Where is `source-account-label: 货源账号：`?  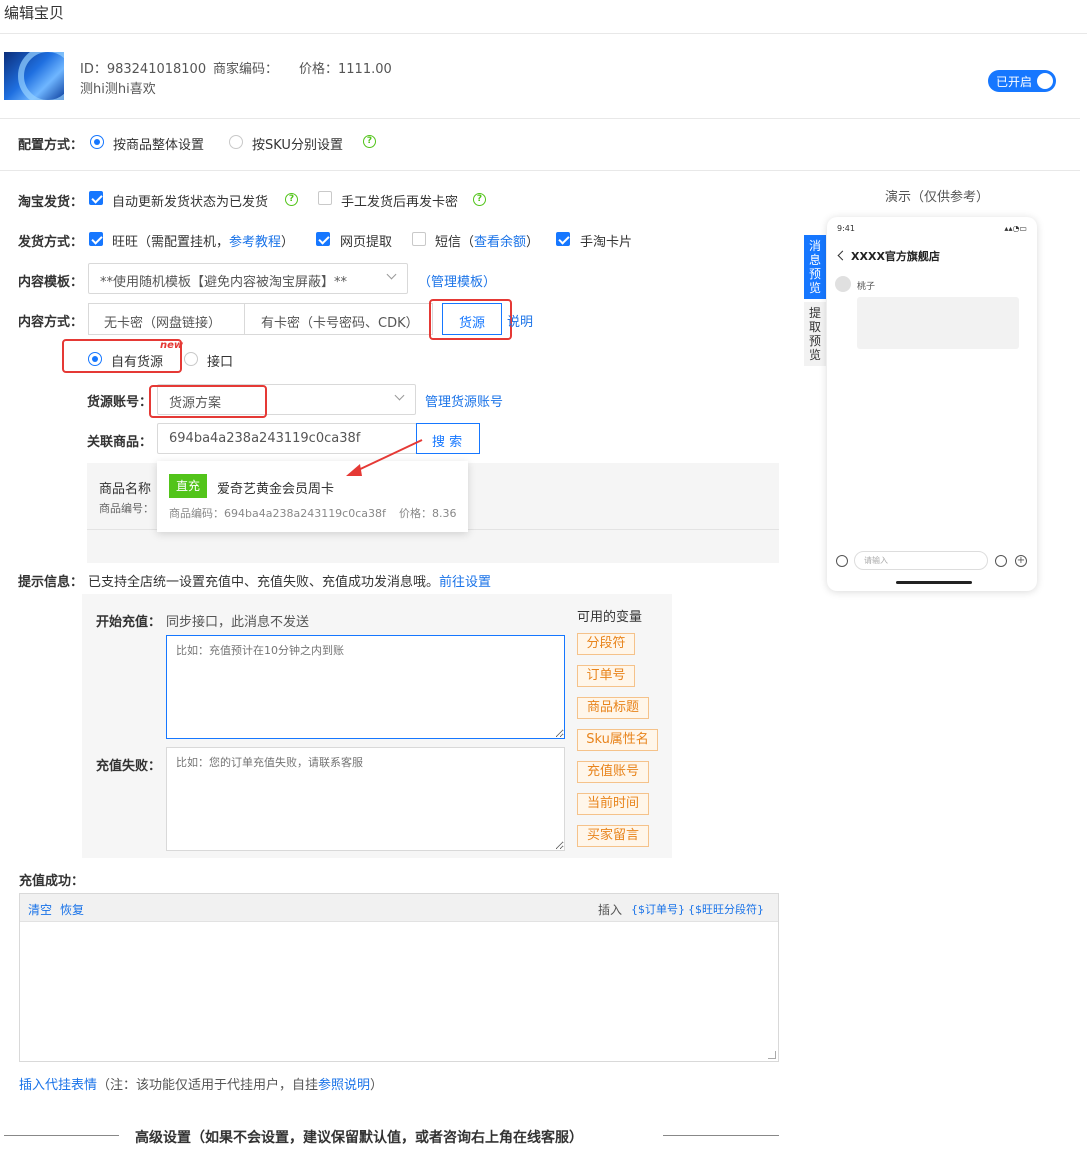
source-account-label: 货源账号： is located at coordinates (120, 402).